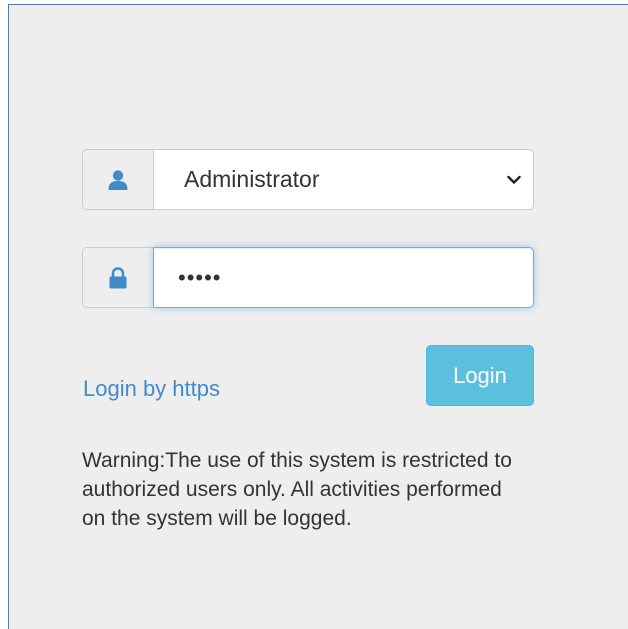 The image size is (628, 629). I want to click on password-group, so click(308, 277).